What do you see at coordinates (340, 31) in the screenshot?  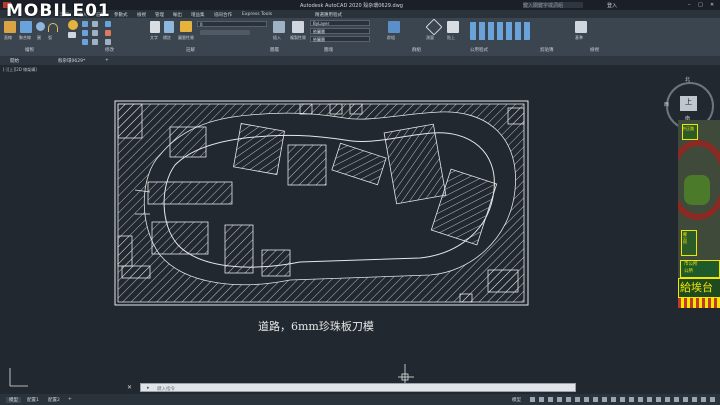 I see `linetype-combo: 依圖層` at bounding box center [340, 31].